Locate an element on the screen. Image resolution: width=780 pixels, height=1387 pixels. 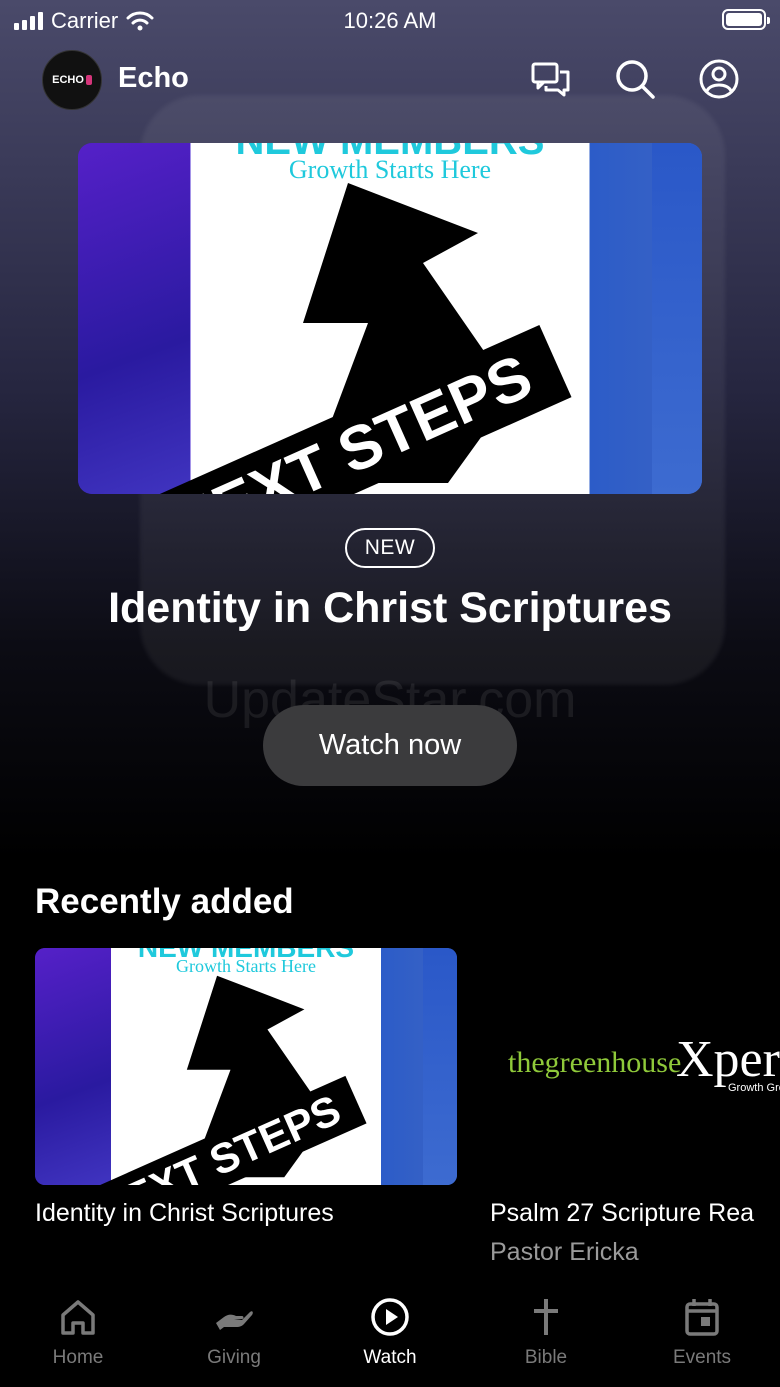
media-title: Psalm 27 Scripture Rea is located at coordinates (622, 1213).